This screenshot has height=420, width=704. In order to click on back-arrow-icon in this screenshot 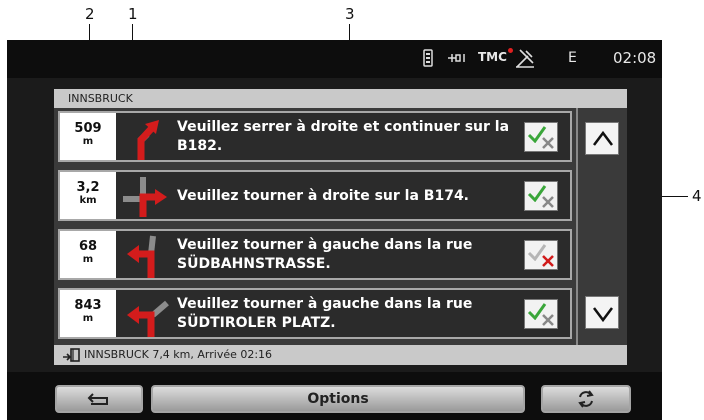, I will do `click(97, 399)`.